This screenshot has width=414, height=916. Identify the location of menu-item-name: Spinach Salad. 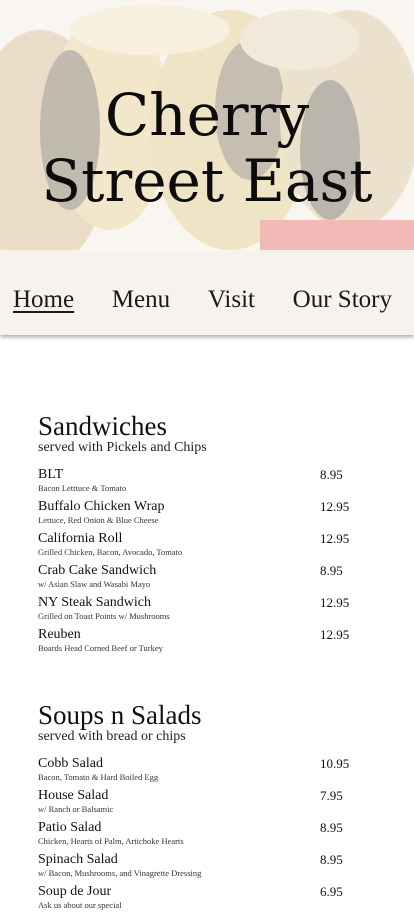
(78, 859).